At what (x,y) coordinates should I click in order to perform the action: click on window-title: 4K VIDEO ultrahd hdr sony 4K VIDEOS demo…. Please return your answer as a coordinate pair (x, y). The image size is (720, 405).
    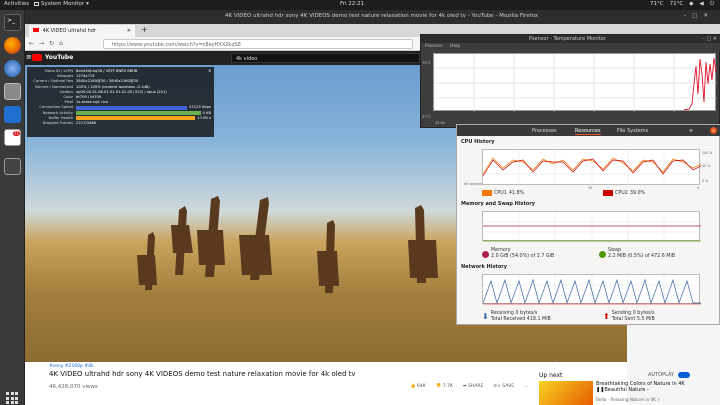
    Looking at the image, I should click on (382, 16).